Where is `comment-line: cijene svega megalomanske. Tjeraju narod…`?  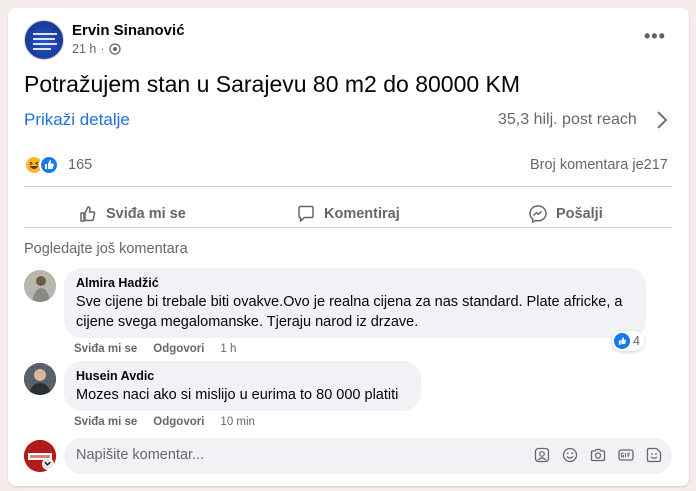 comment-line: cijene svega megalomanske. Tjeraju narod… is located at coordinates (247, 322).